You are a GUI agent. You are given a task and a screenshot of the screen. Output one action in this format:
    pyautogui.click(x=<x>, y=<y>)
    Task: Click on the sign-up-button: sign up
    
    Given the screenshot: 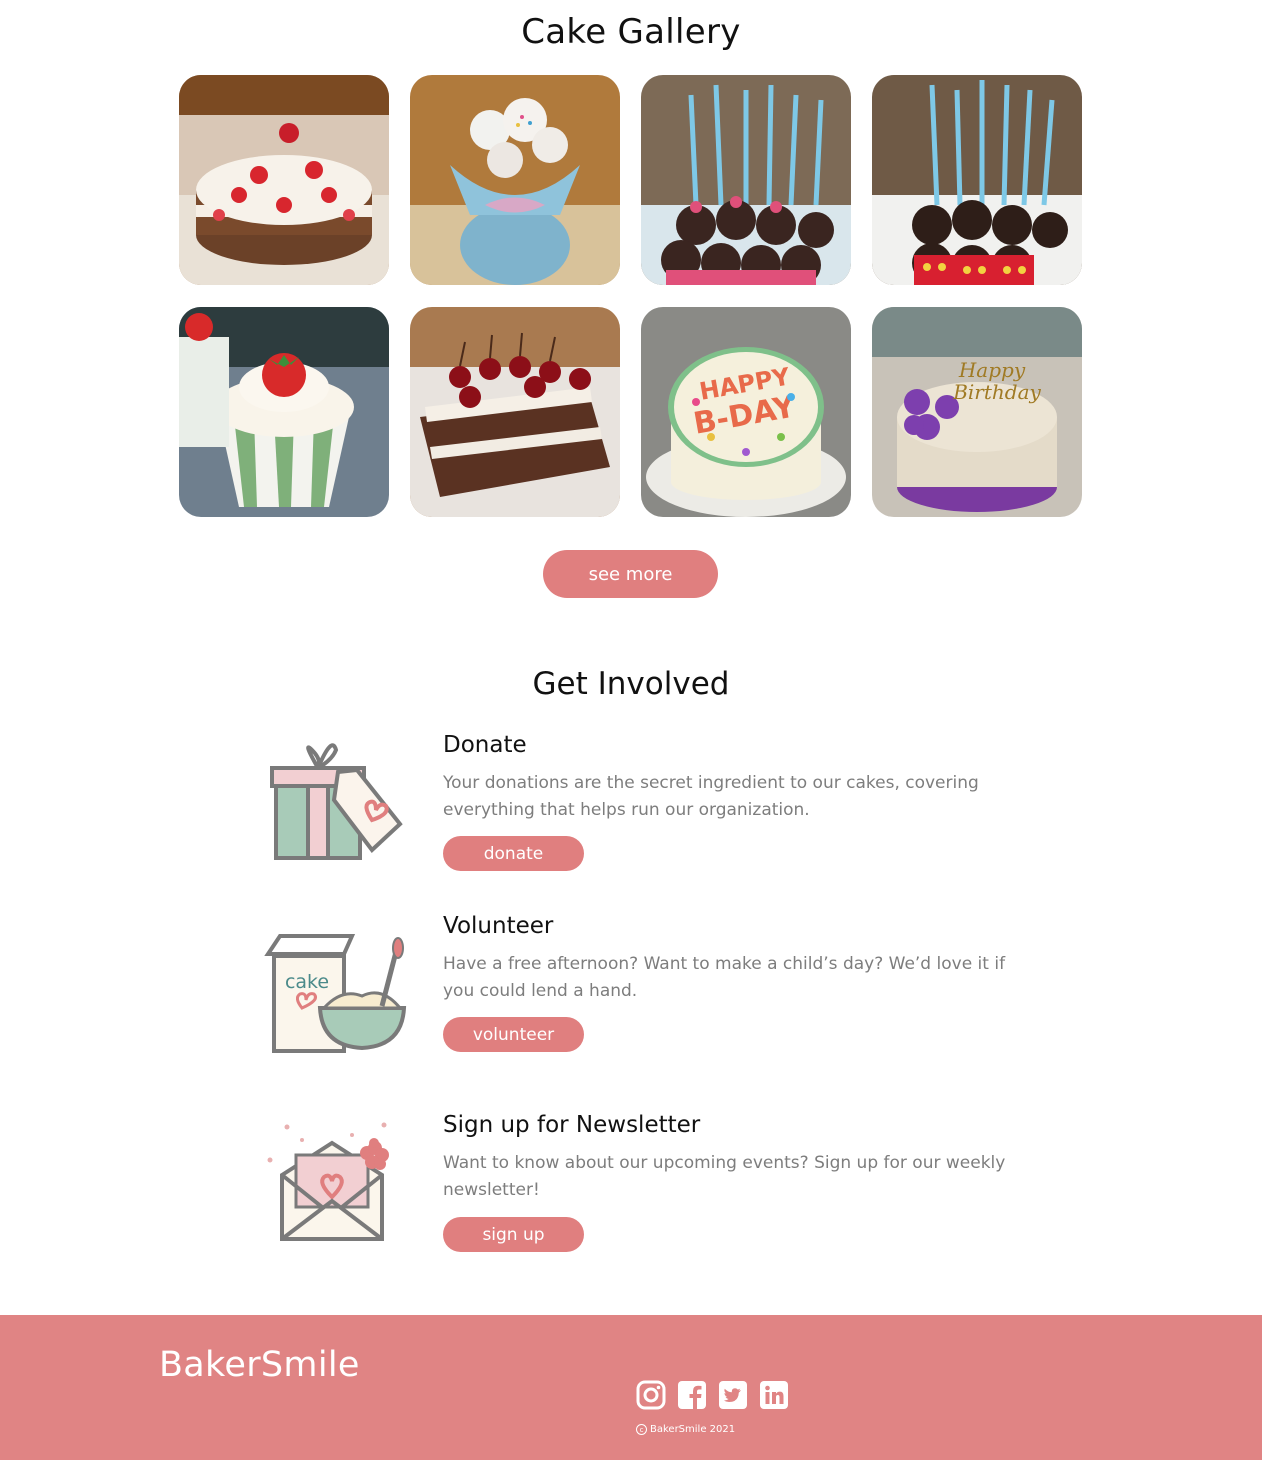 What is the action you would take?
    pyautogui.click(x=513, y=1234)
    